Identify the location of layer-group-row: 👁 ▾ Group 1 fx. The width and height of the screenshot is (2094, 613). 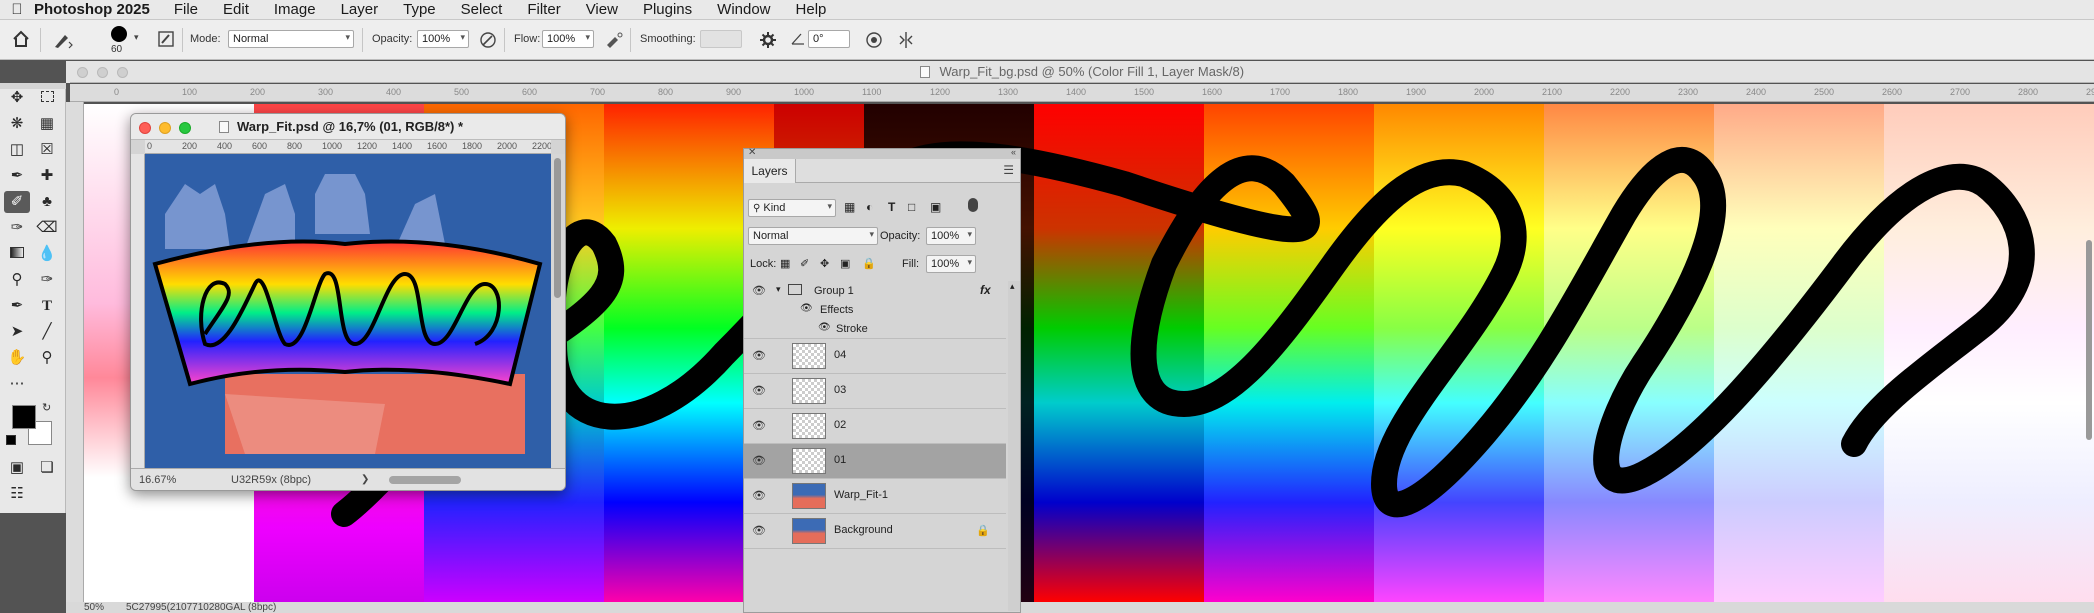
(875, 291).